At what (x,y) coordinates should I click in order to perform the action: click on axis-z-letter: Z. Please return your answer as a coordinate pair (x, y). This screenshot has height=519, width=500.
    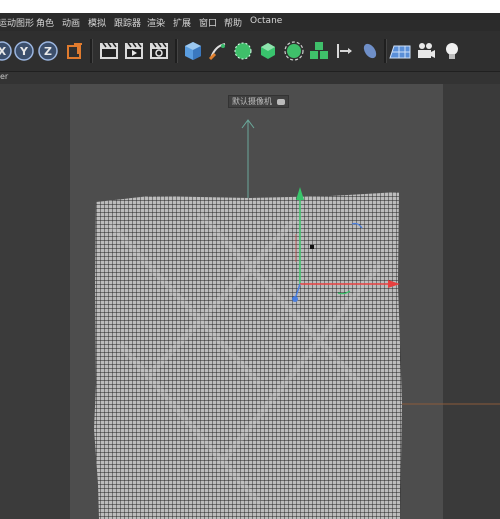
    Looking at the image, I should click on (48, 51).